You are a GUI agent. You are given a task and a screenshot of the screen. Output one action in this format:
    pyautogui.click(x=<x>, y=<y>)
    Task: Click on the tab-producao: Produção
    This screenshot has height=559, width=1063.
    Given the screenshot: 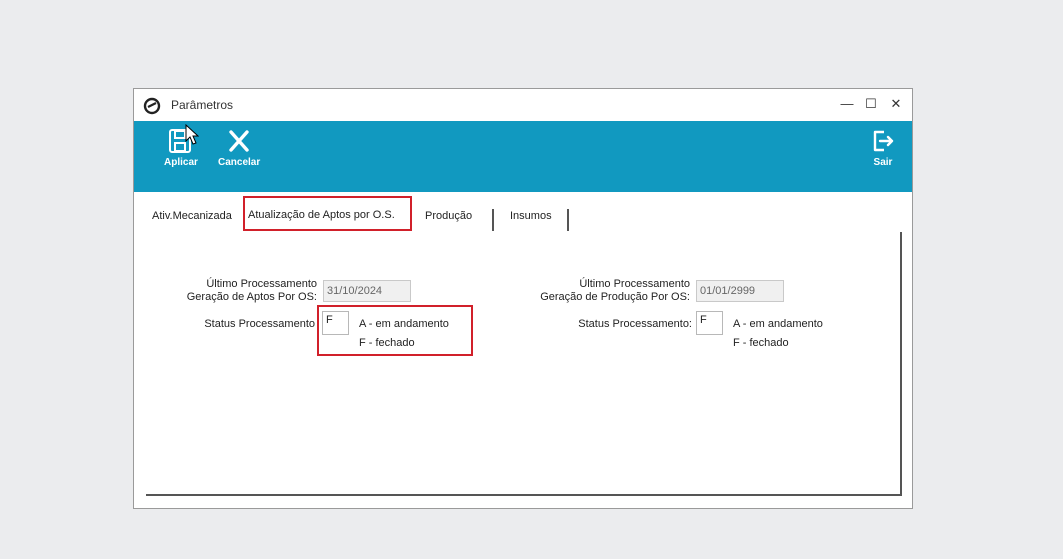 What is the action you would take?
    pyautogui.click(x=448, y=216)
    